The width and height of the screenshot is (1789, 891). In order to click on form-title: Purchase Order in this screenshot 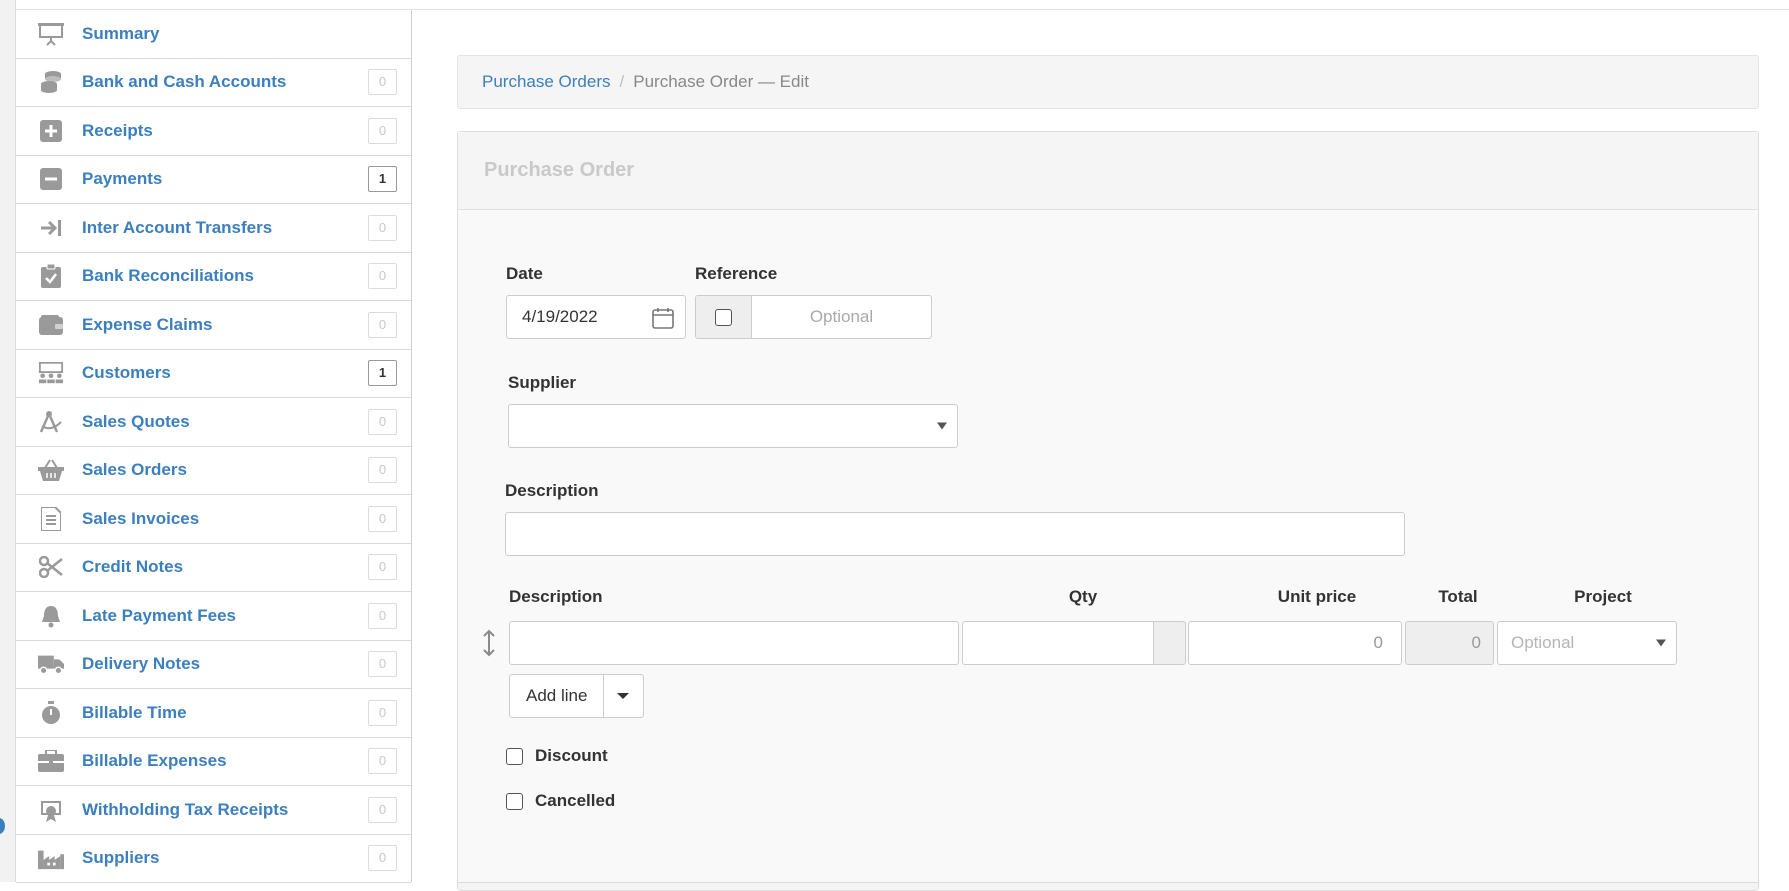, I will do `click(559, 170)`.